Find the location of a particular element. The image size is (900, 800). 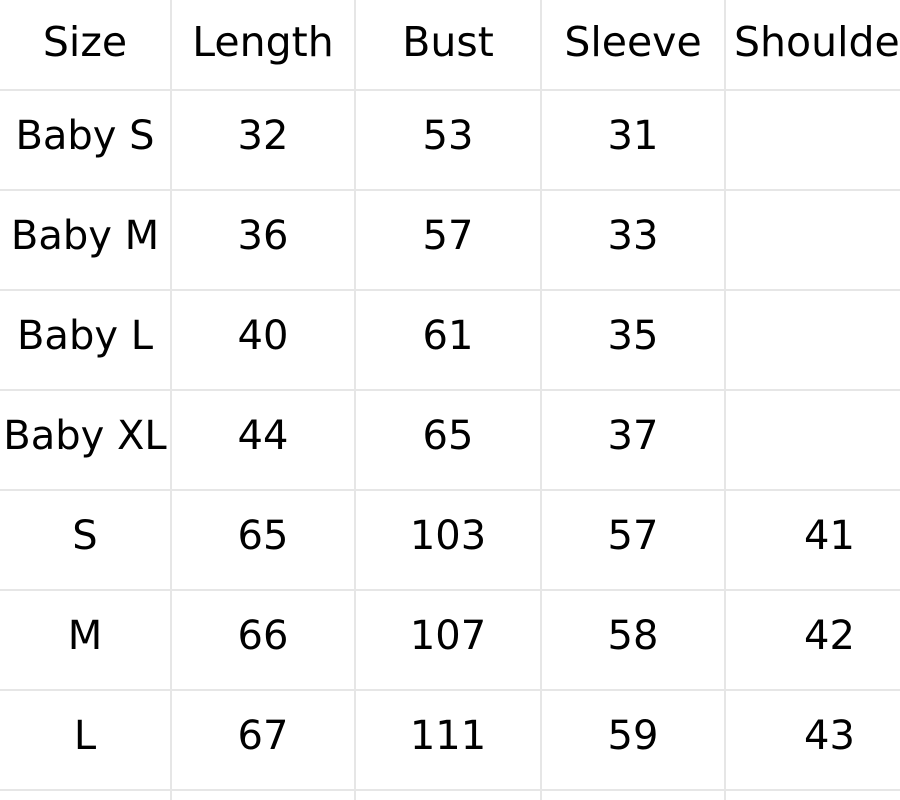

cell-bust: 65 is located at coordinates (448, 440).